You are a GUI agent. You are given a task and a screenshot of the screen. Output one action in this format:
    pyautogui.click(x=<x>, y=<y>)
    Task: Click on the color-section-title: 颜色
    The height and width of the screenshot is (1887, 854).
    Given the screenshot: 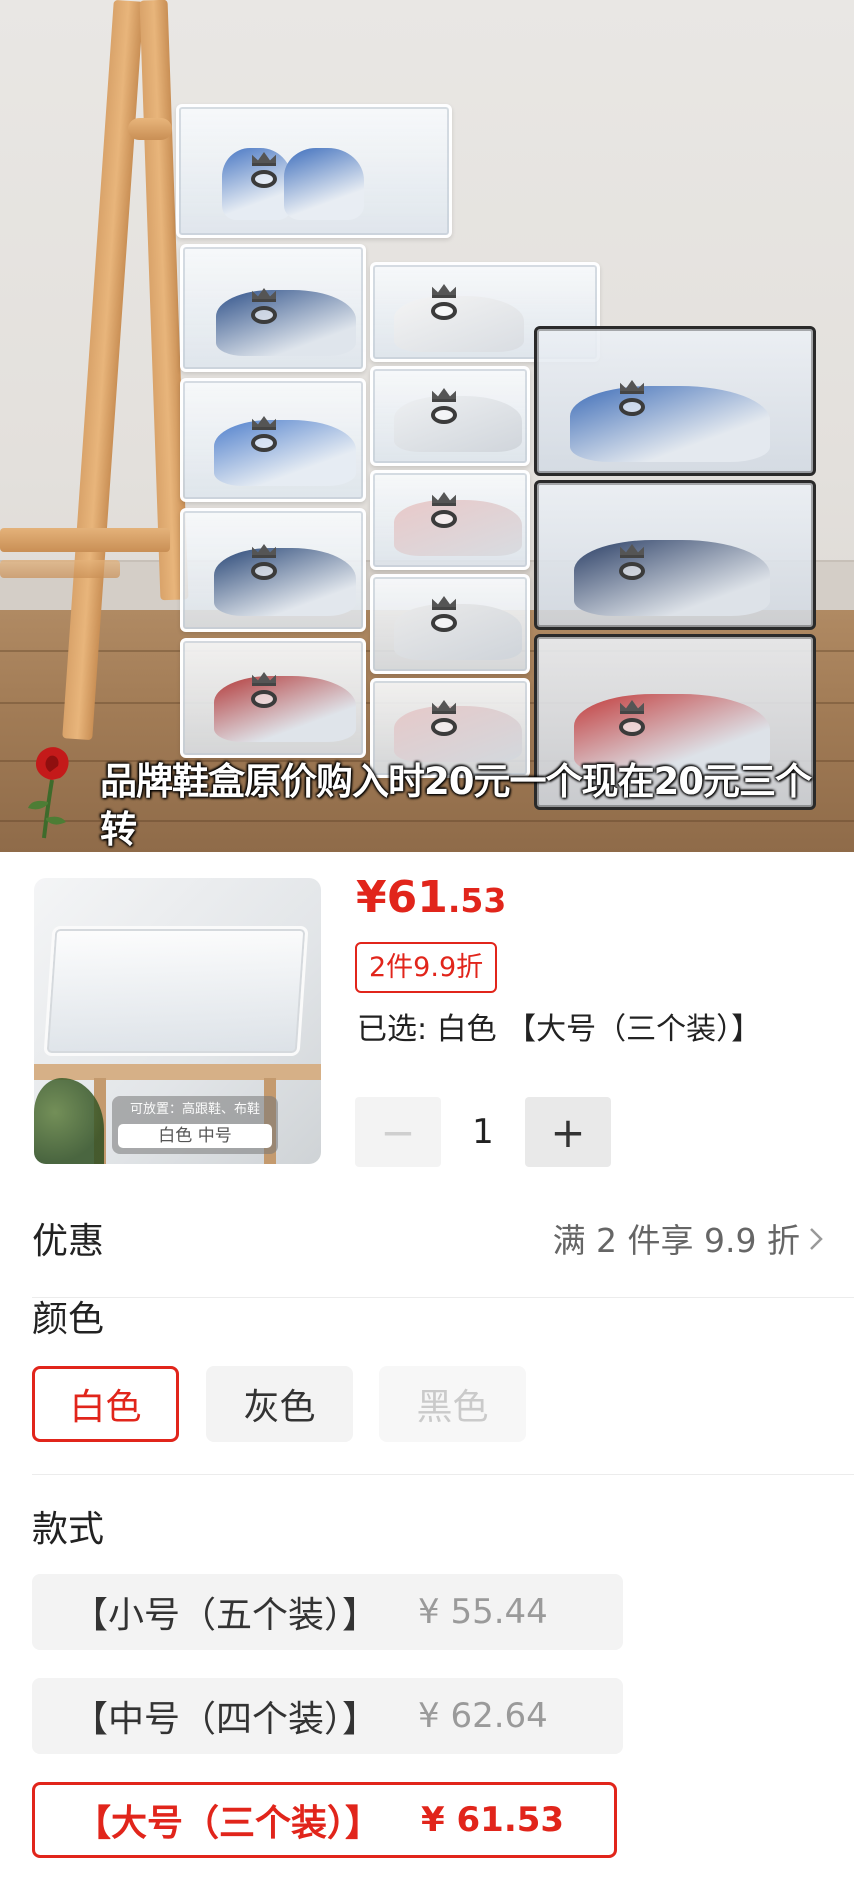 What is the action you would take?
    pyautogui.click(x=68, y=1319)
    